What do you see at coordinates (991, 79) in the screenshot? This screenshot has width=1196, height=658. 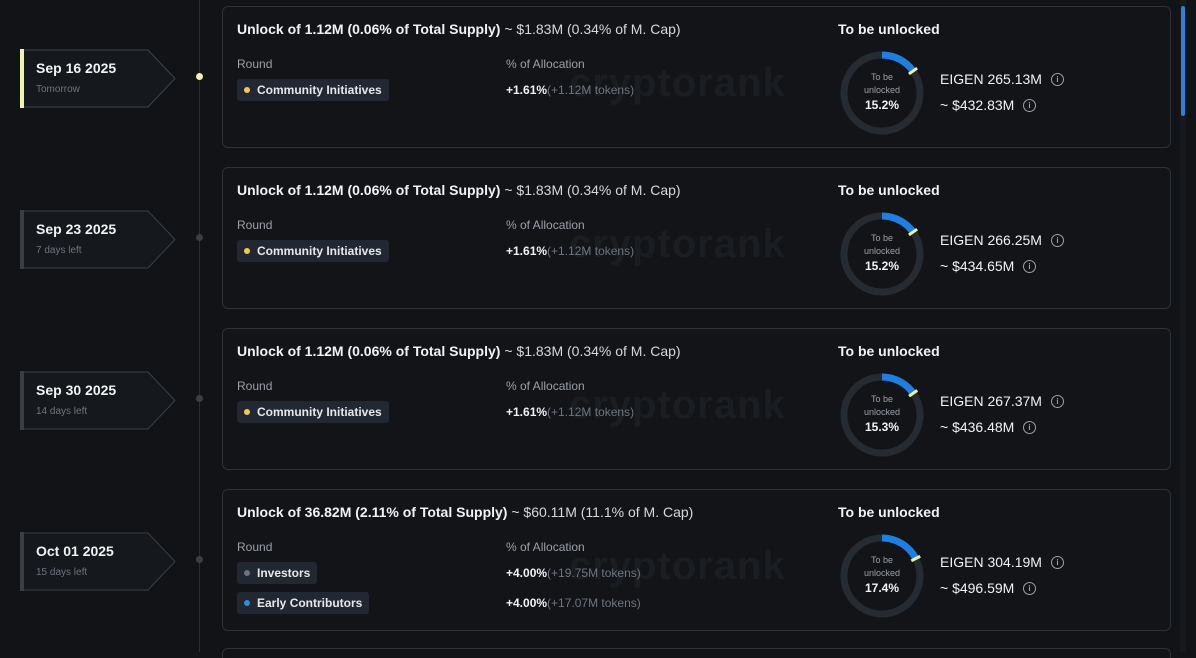 I see `eigen-remaining: EIGEN 265.13M` at bounding box center [991, 79].